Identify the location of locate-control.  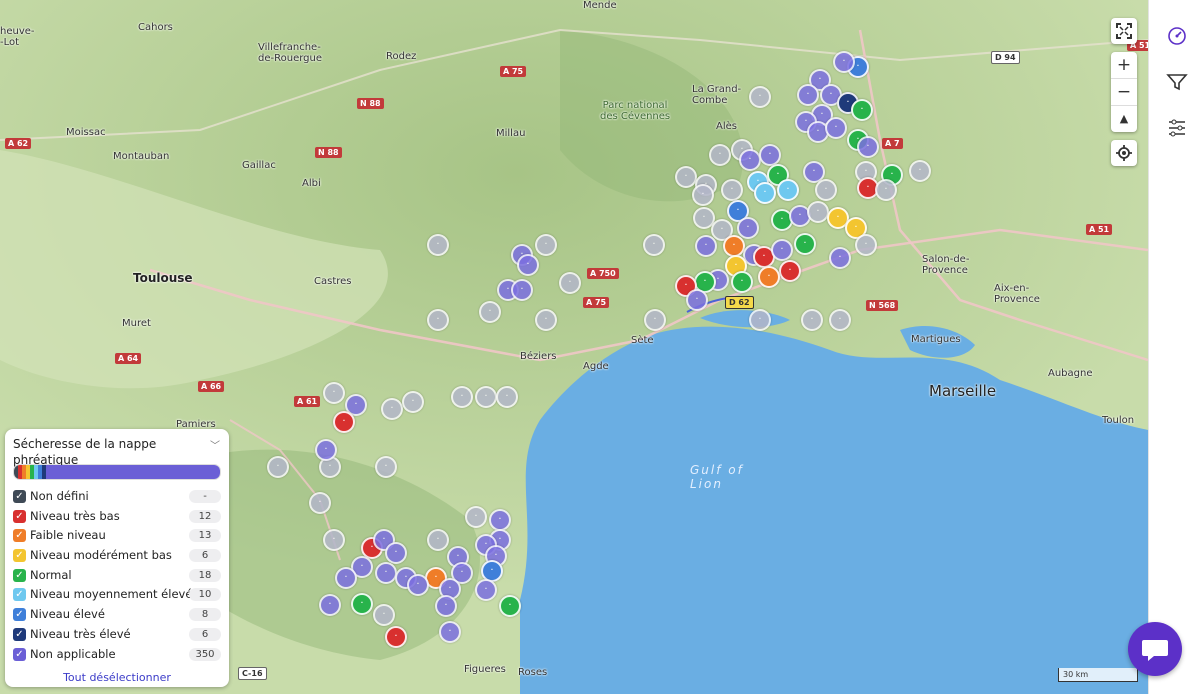
(1124, 153).